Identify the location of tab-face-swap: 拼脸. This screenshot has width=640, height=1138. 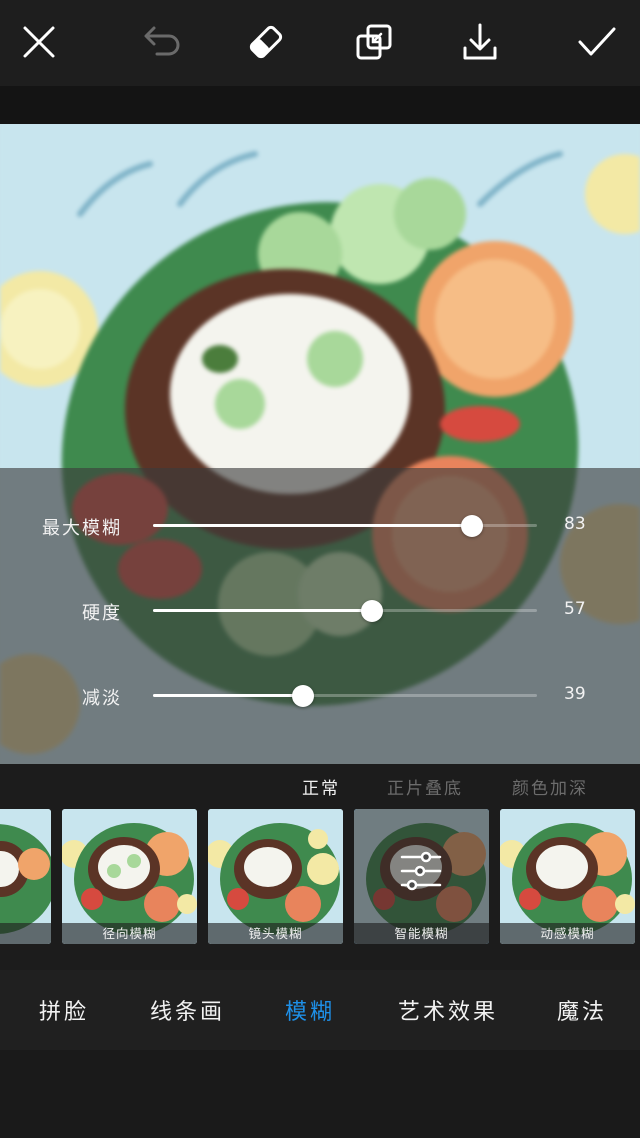
(64, 1010).